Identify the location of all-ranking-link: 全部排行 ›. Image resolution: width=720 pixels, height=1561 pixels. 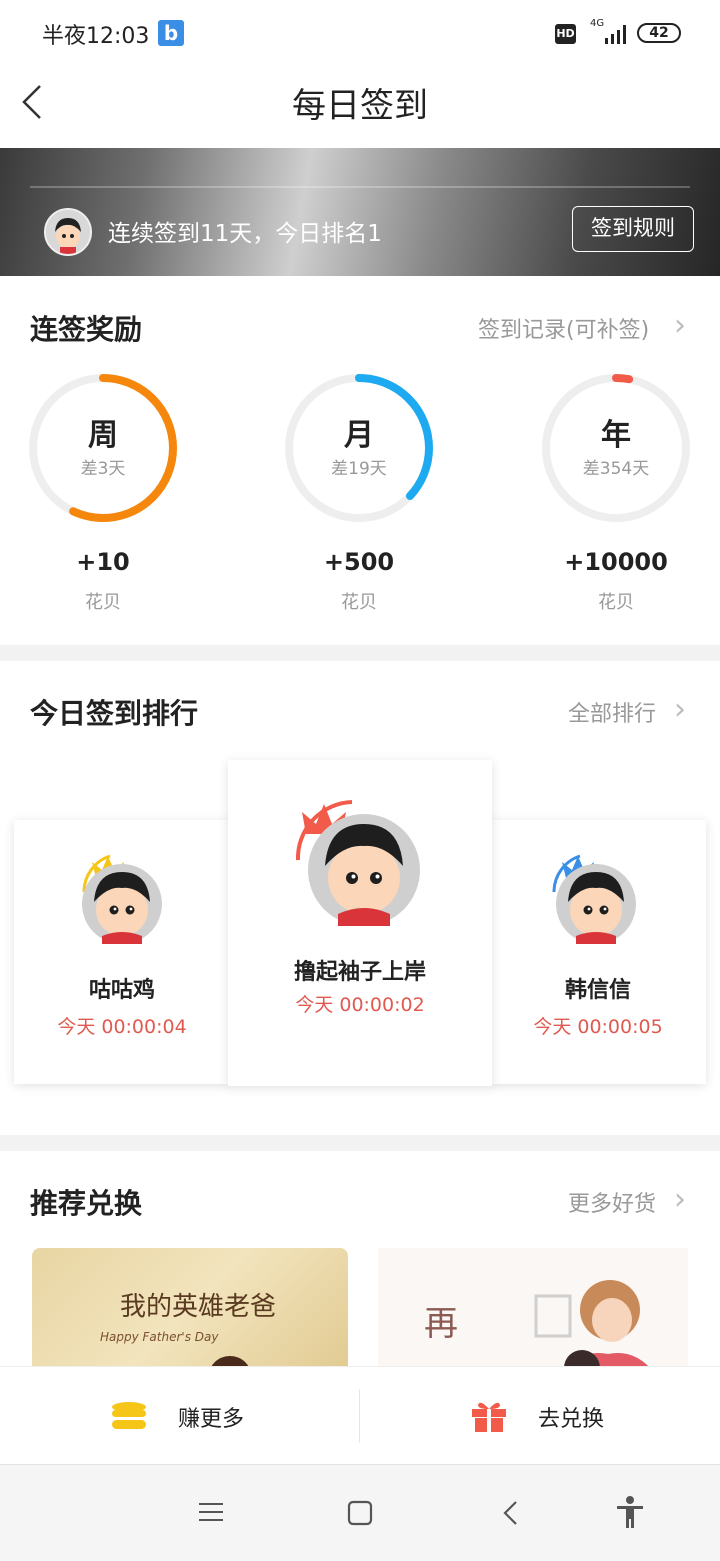
(627, 711).